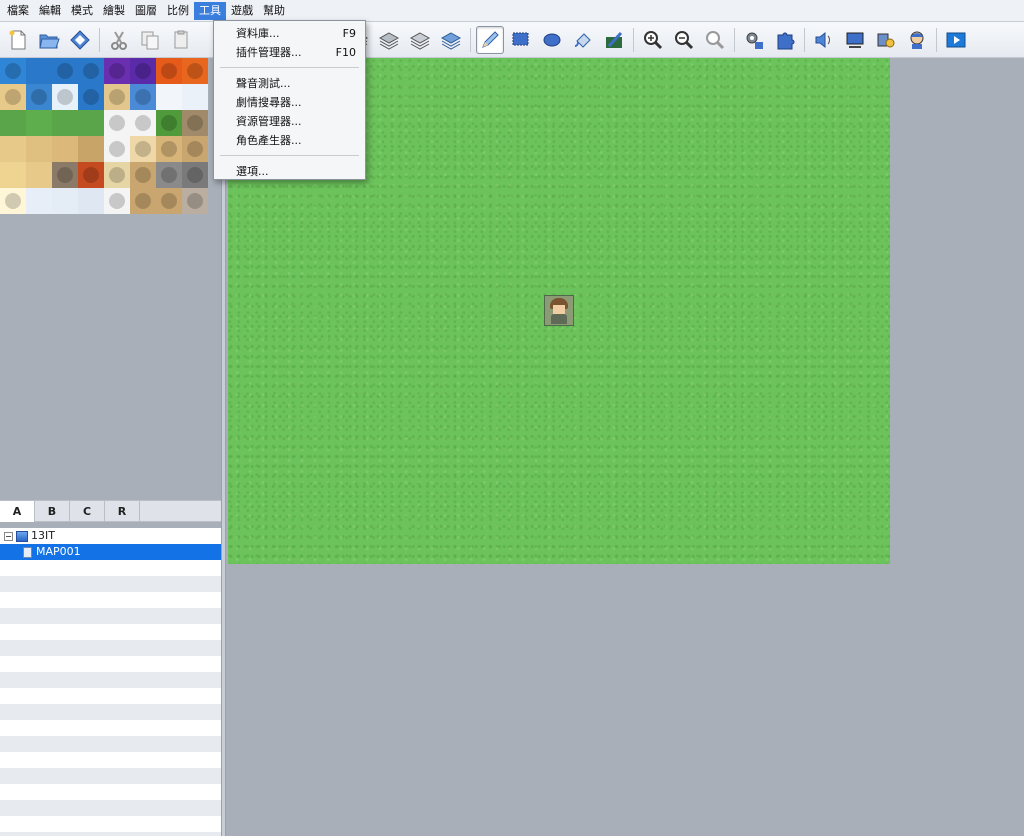 The image size is (1024, 836). I want to click on event-searcher-button, so click(855, 40).